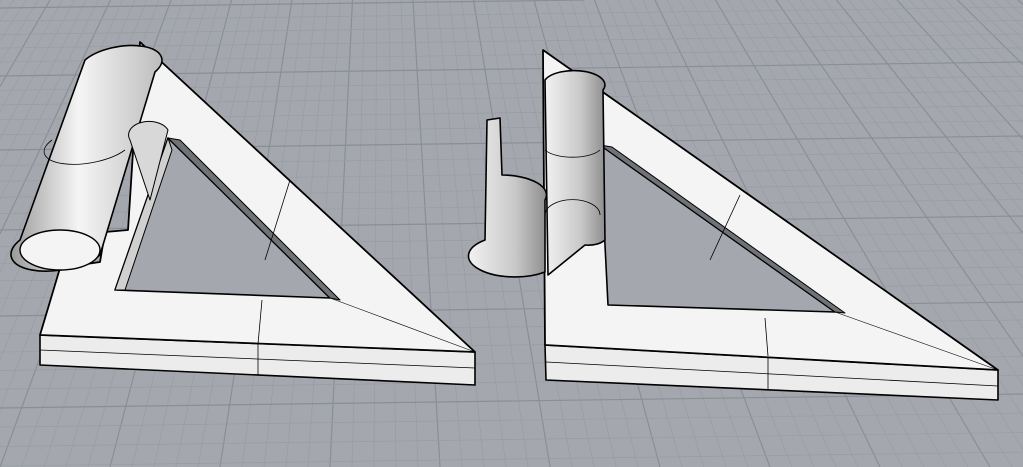 The height and width of the screenshot is (467, 1023). I want to click on right-hinge-half-cylinder, so click(575, 172).